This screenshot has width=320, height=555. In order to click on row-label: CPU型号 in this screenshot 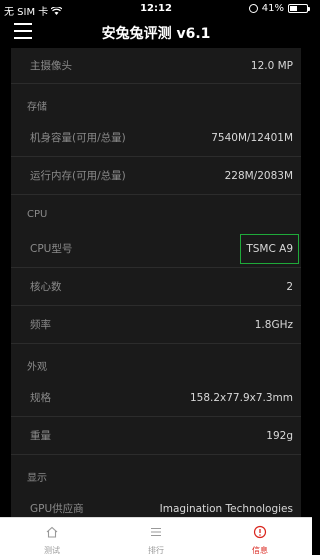, I will do `click(51, 249)`.